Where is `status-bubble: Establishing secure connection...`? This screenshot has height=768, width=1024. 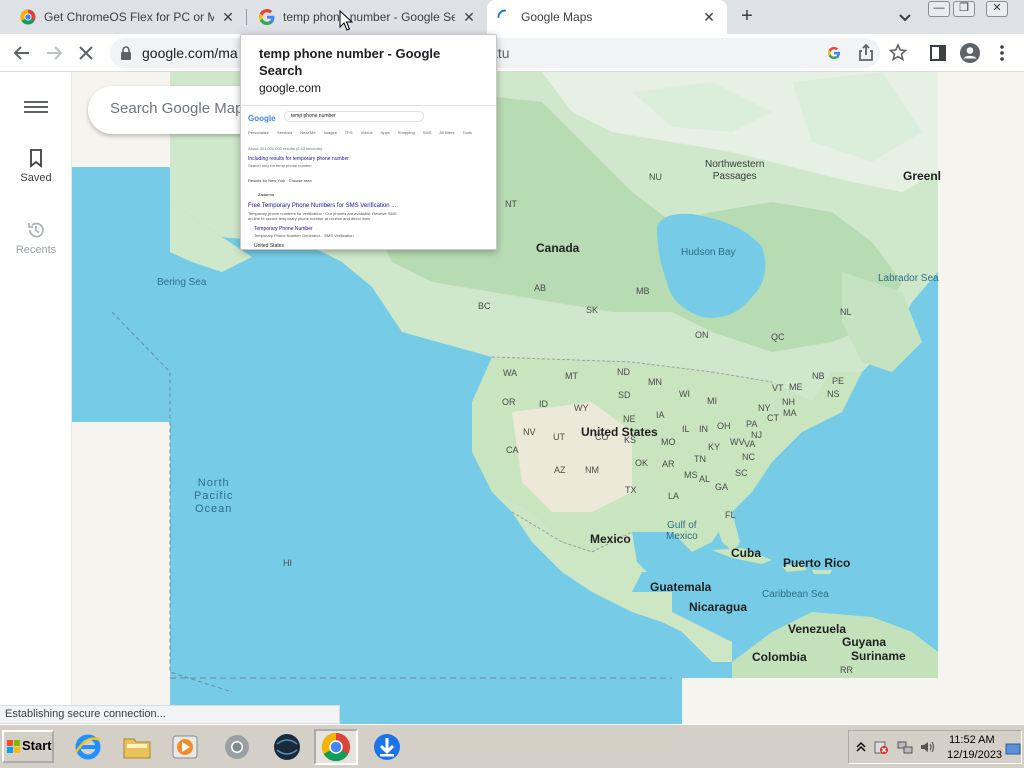
status-bubble: Establishing secure connection... is located at coordinates (170, 714).